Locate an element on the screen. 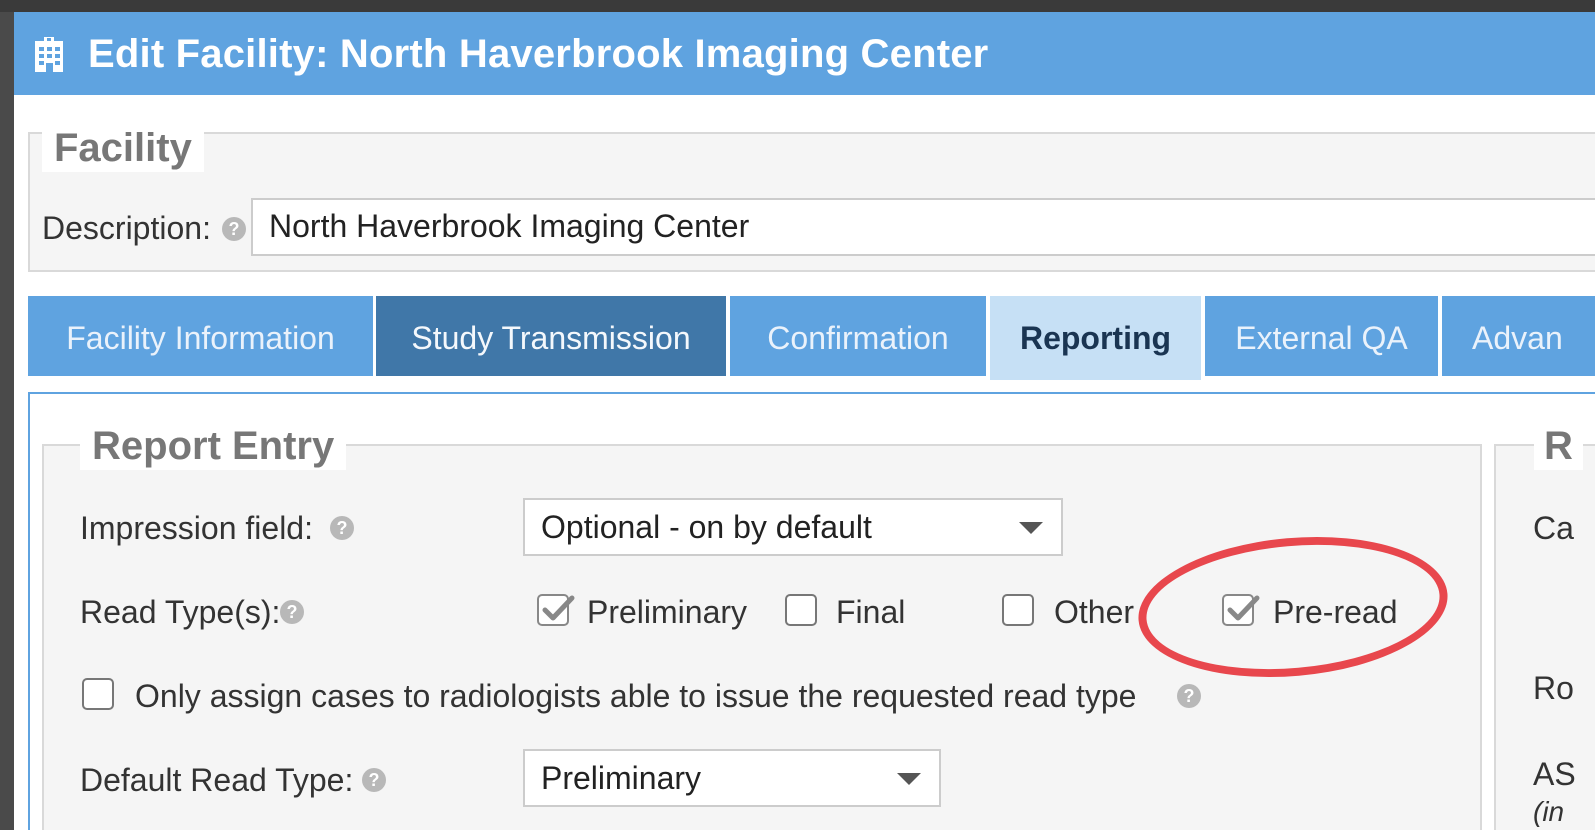 This screenshot has height=830, width=1595. preliminary-checkbox is located at coordinates (556, 610).